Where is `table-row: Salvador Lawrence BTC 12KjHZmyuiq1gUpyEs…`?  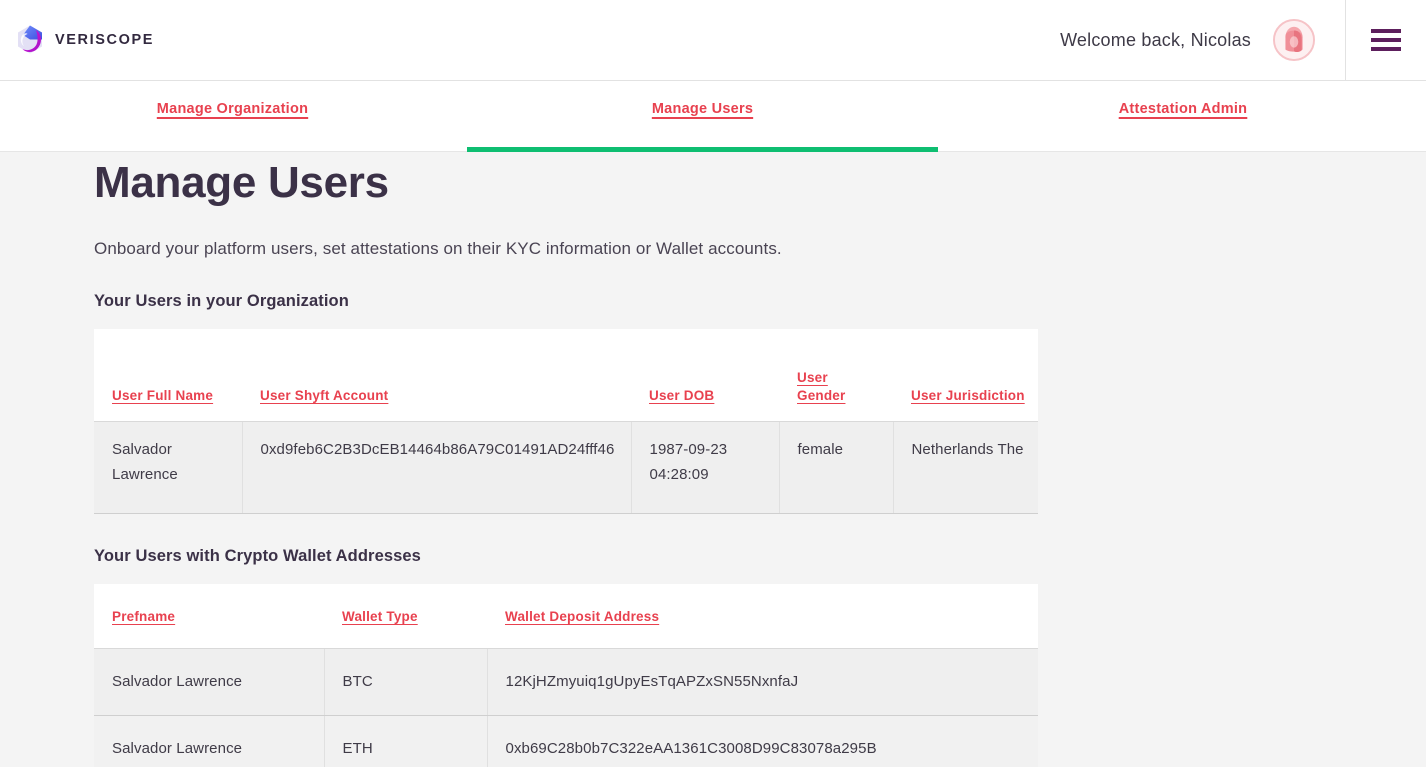 table-row: Salvador Lawrence BTC 12KjHZmyuiq1gUpyEs… is located at coordinates (566, 682).